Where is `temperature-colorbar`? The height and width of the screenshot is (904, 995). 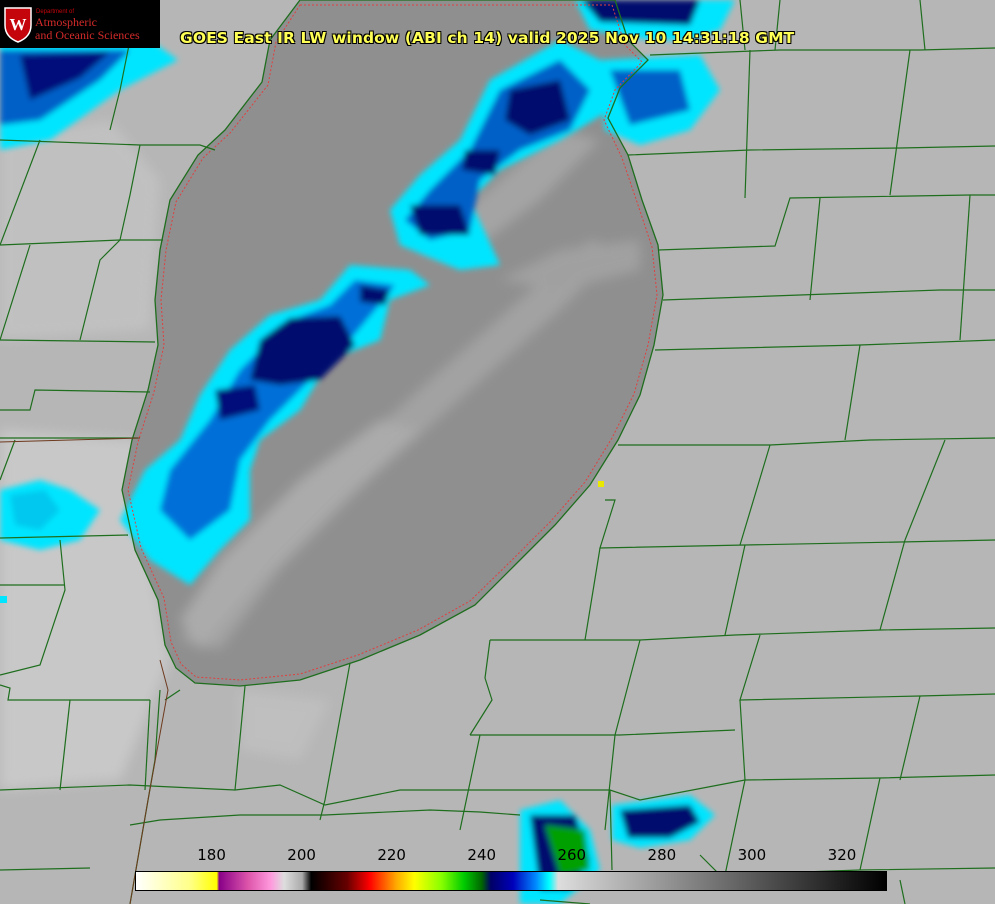
temperature-colorbar is located at coordinates (511, 881).